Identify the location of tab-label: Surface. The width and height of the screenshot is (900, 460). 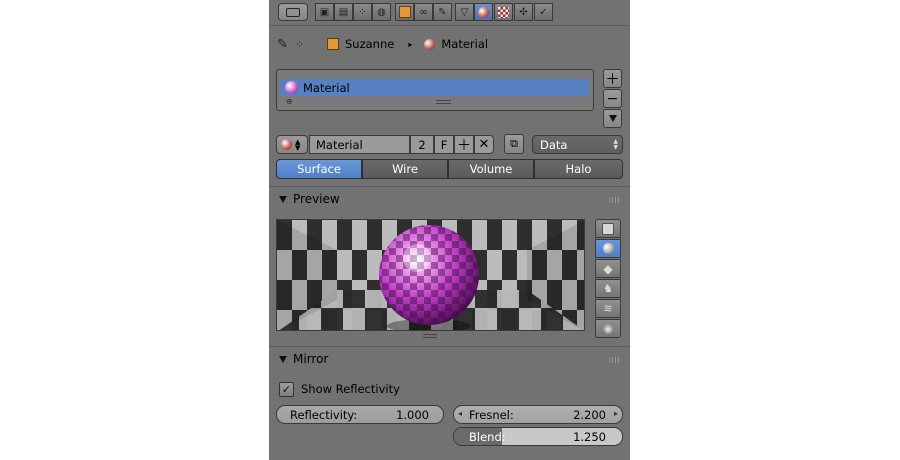
(319, 169).